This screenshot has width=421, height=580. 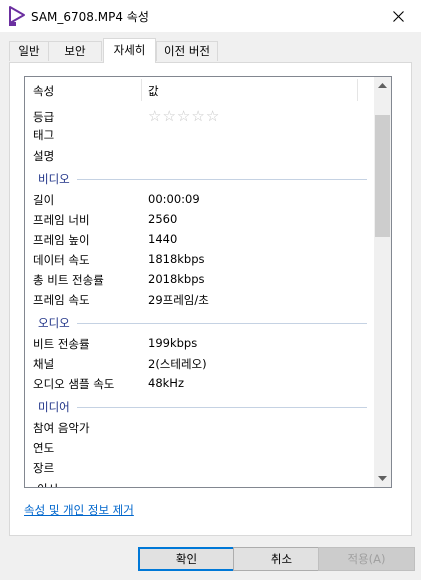 I want to click on tab-security: 보안, so click(x=75, y=51).